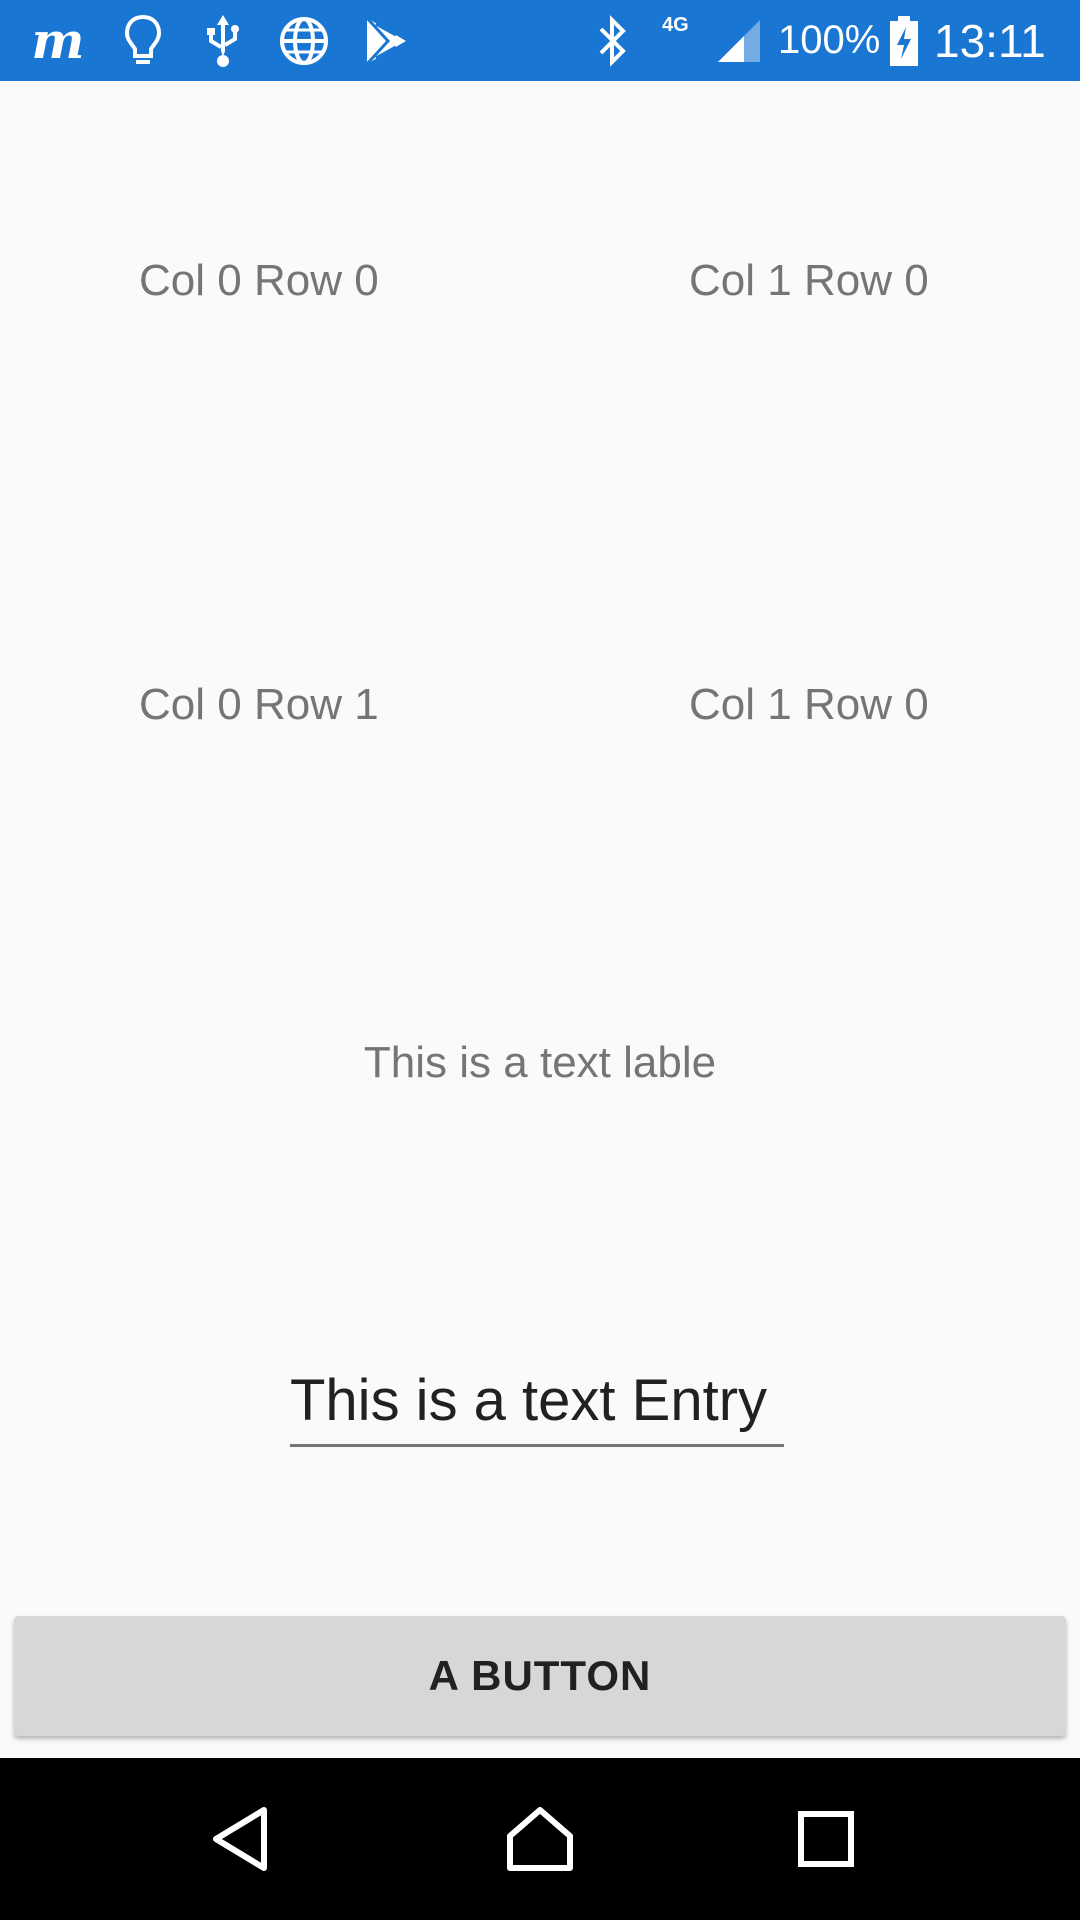  What do you see at coordinates (809, 704) in the screenshot?
I see `grid-cell-col1-row1: Col 1 Row 0` at bounding box center [809, 704].